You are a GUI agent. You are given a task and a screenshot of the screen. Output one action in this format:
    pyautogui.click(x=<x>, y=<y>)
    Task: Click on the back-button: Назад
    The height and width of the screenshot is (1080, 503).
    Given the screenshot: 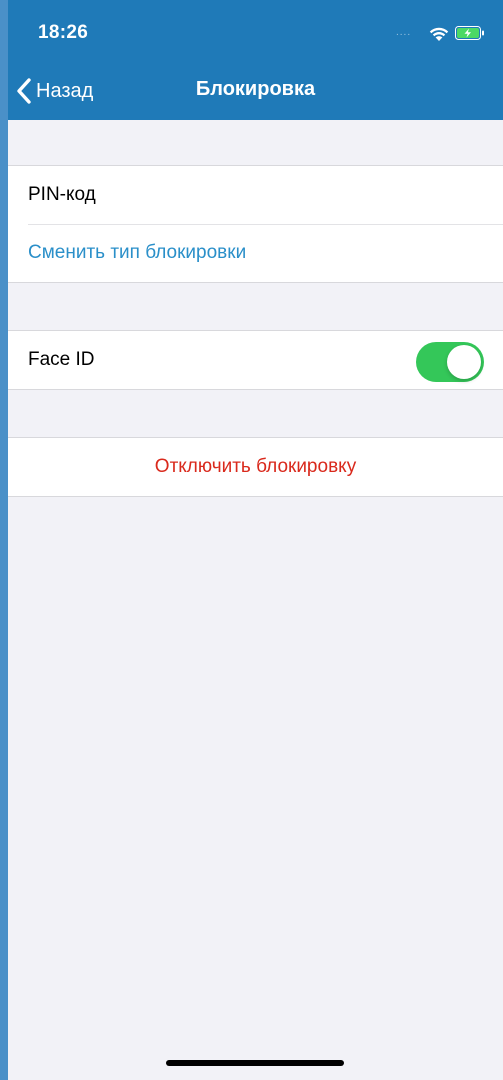 What is the action you would take?
    pyautogui.click(x=54, y=91)
    